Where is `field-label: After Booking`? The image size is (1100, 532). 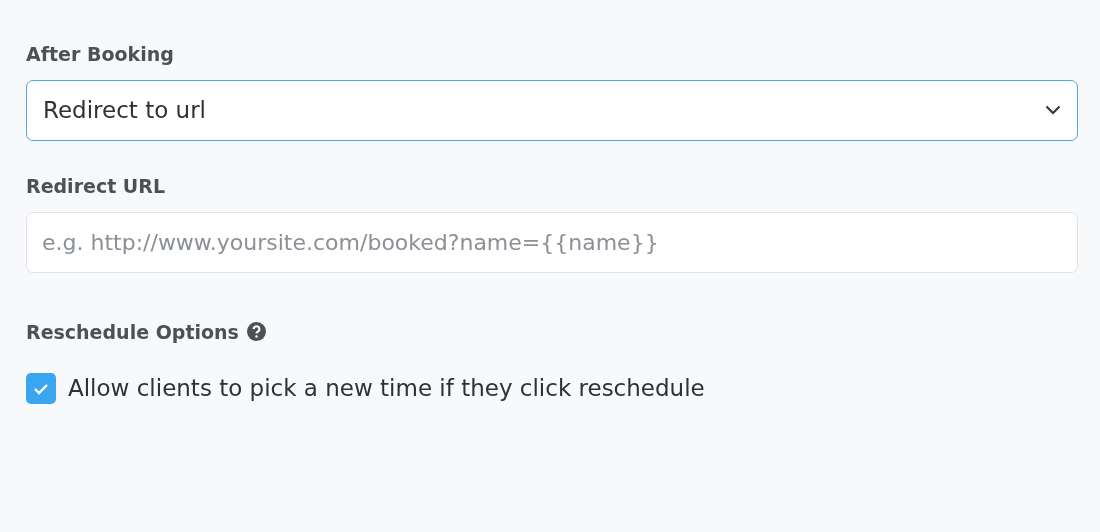
field-label: After Booking is located at coordinates (100, 54).